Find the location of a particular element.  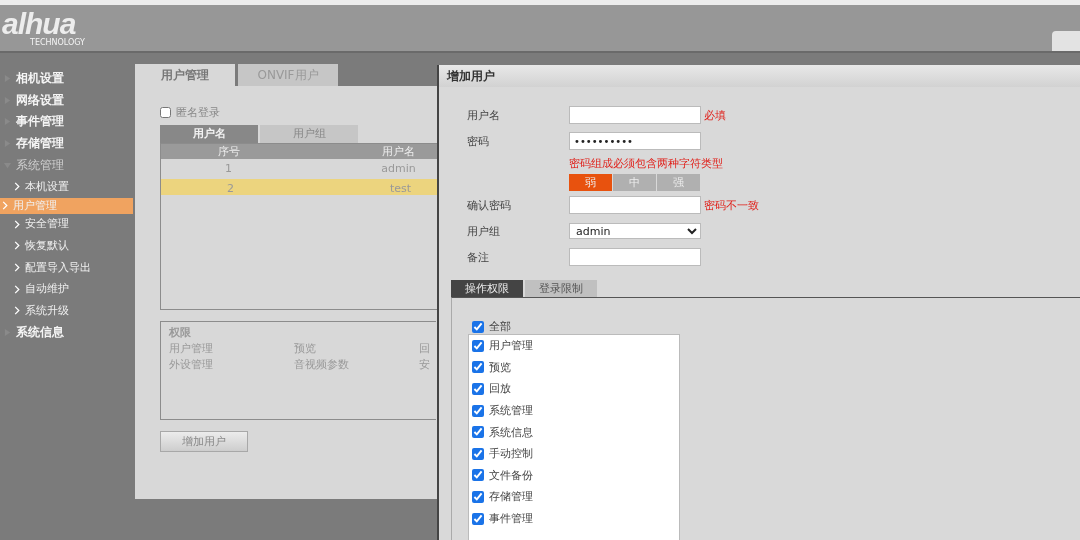

dialog-title: 增加用户 is located at coordinates (759, 76).